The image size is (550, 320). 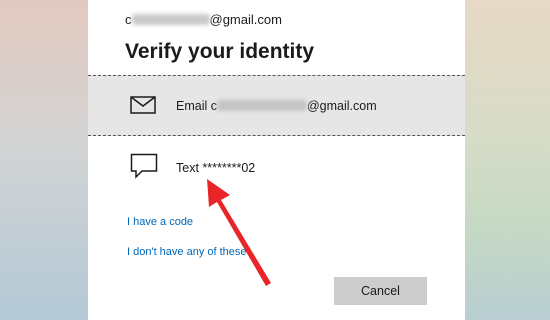 I want to click on account-email-prefix: c, so click(x=128, y=19).